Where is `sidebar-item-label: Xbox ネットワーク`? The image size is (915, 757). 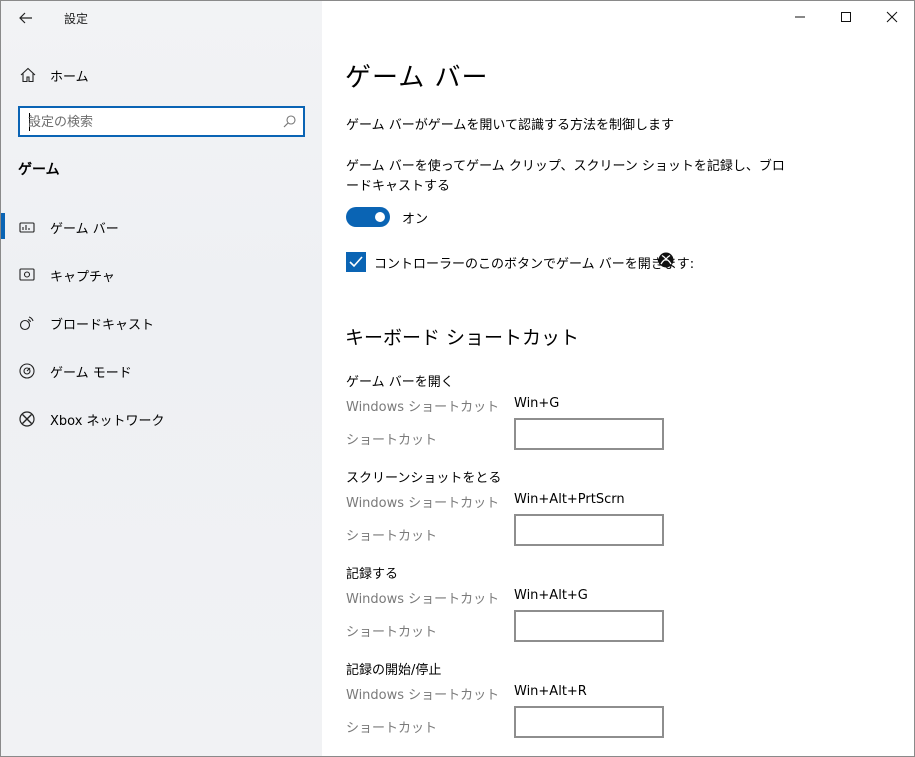 sidebar-item-label: Xbox ネットワーク is located at coordinates (107, 421).